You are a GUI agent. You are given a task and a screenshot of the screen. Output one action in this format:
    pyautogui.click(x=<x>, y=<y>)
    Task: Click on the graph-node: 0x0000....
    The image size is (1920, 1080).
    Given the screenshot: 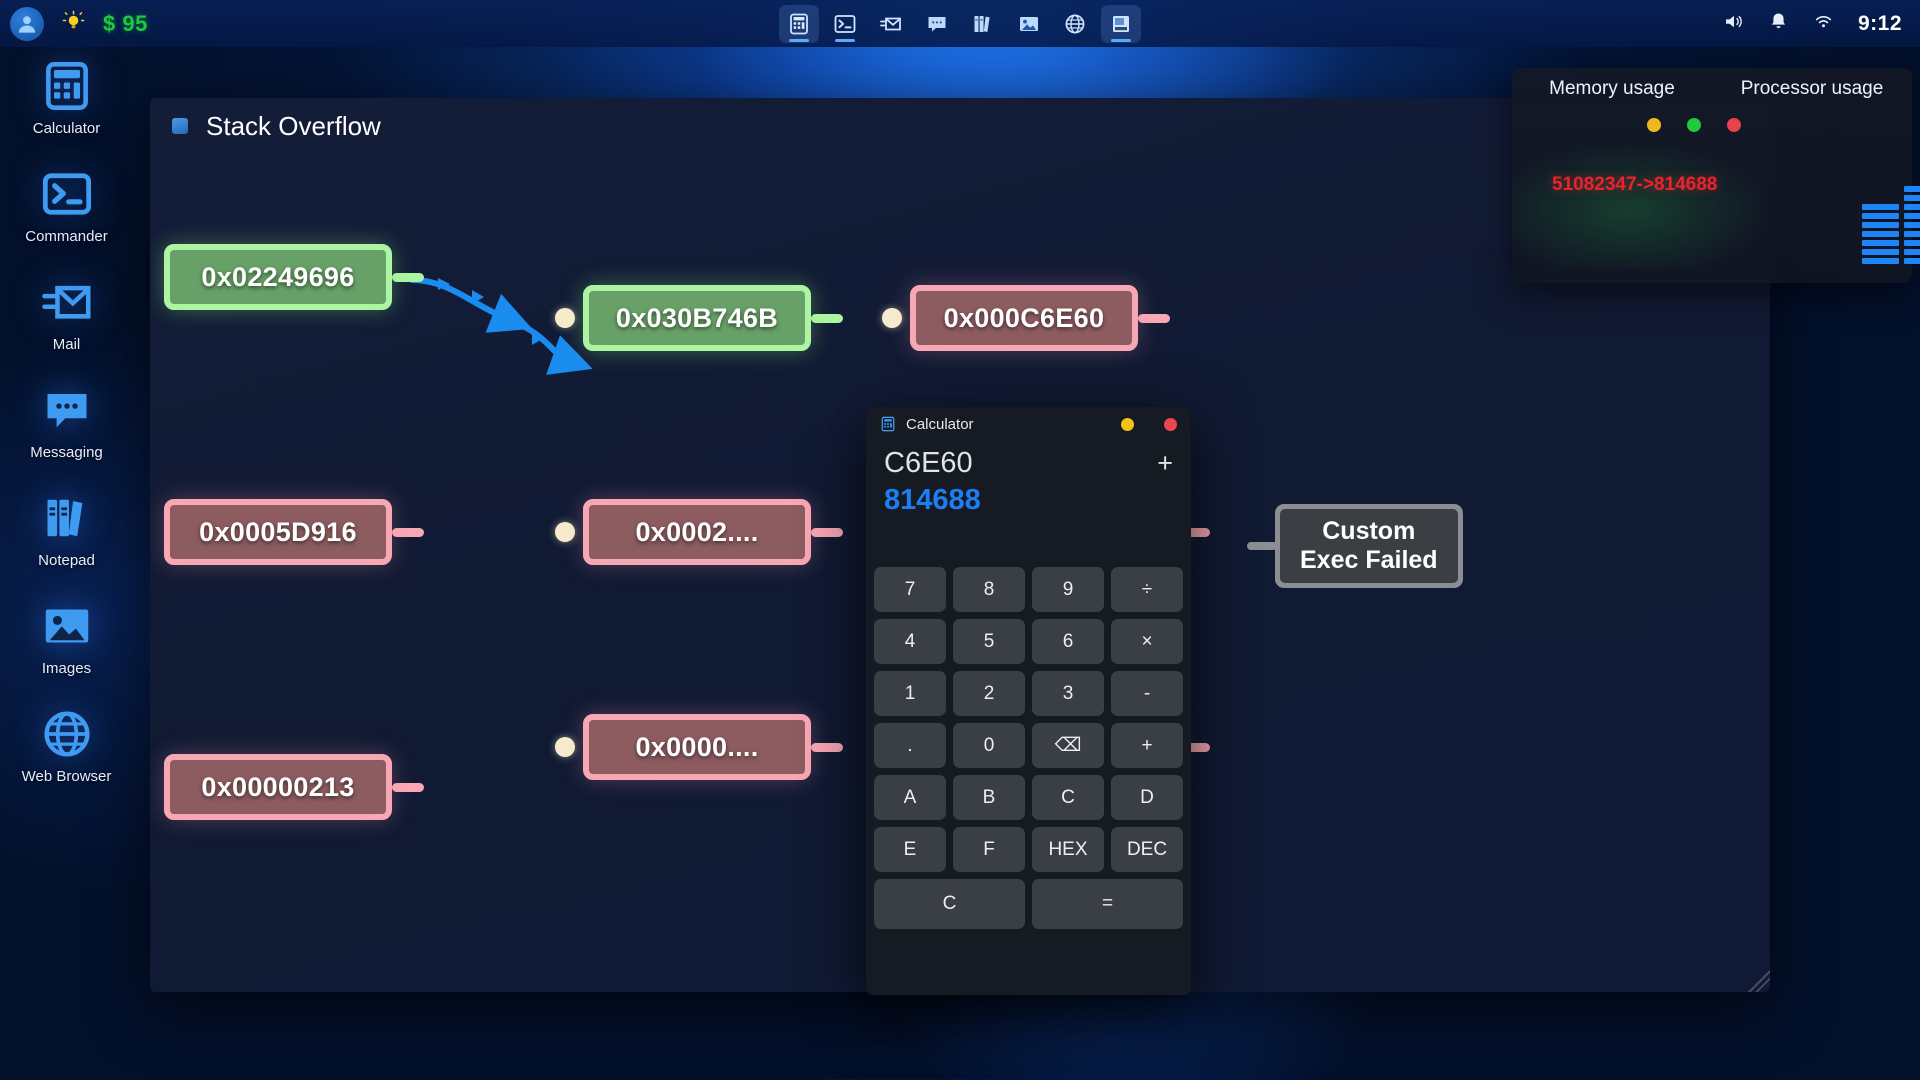 What is the action you would take?
    pyautogui.click(x=697, y=747)
    